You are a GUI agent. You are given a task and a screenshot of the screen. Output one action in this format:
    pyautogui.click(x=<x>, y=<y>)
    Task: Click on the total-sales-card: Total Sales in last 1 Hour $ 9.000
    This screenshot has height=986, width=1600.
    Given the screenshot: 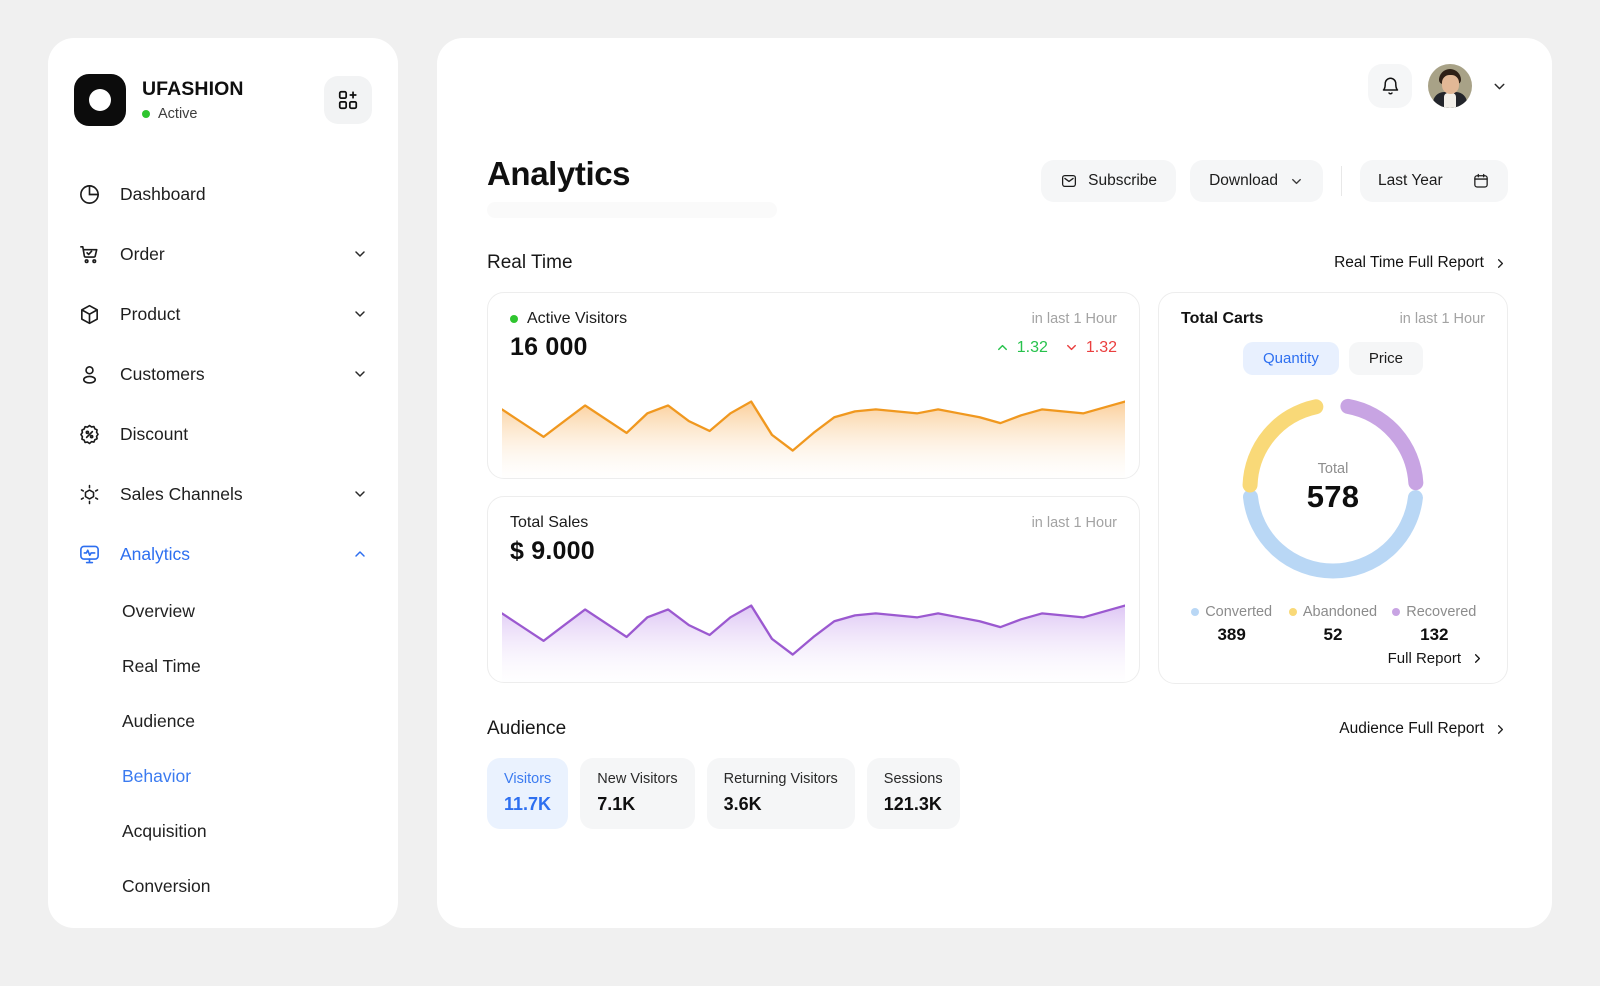 What is the action you would take?
    pyautogui.click(x=813, y=590)
    